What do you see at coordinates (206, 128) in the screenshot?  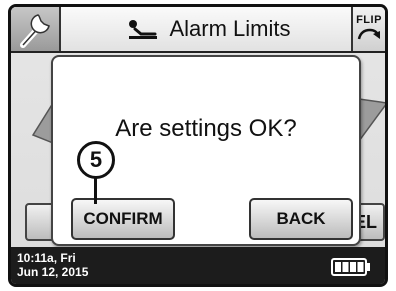 I see `dialog-message: Are settings OK?` at bounding box center [206, 128].